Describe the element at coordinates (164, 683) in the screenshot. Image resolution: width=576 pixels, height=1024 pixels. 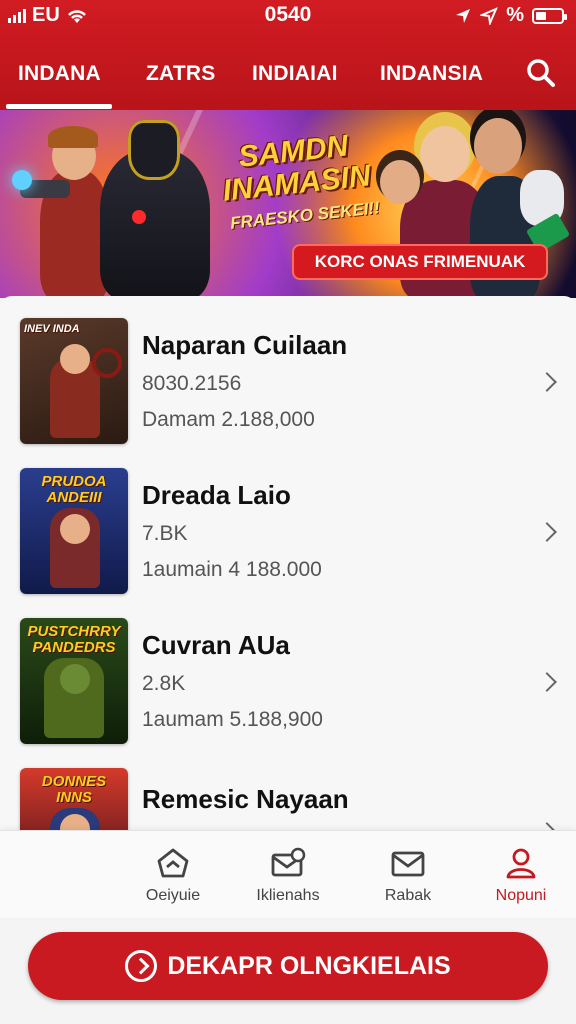
I see `game-stat: 2.8K` at that location.